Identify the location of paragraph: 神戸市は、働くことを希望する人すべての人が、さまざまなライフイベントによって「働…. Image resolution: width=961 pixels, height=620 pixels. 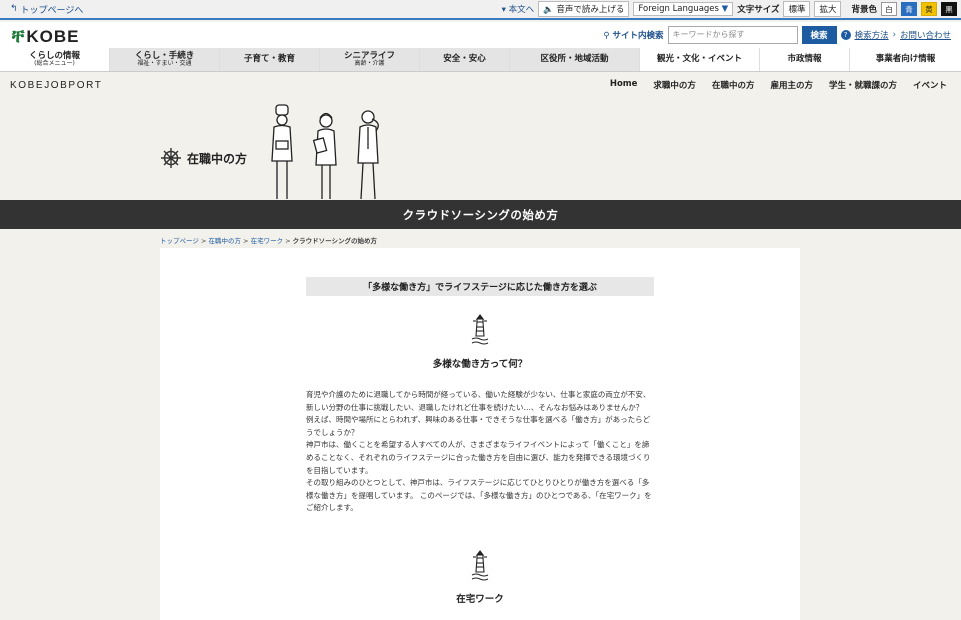
(478, 457).